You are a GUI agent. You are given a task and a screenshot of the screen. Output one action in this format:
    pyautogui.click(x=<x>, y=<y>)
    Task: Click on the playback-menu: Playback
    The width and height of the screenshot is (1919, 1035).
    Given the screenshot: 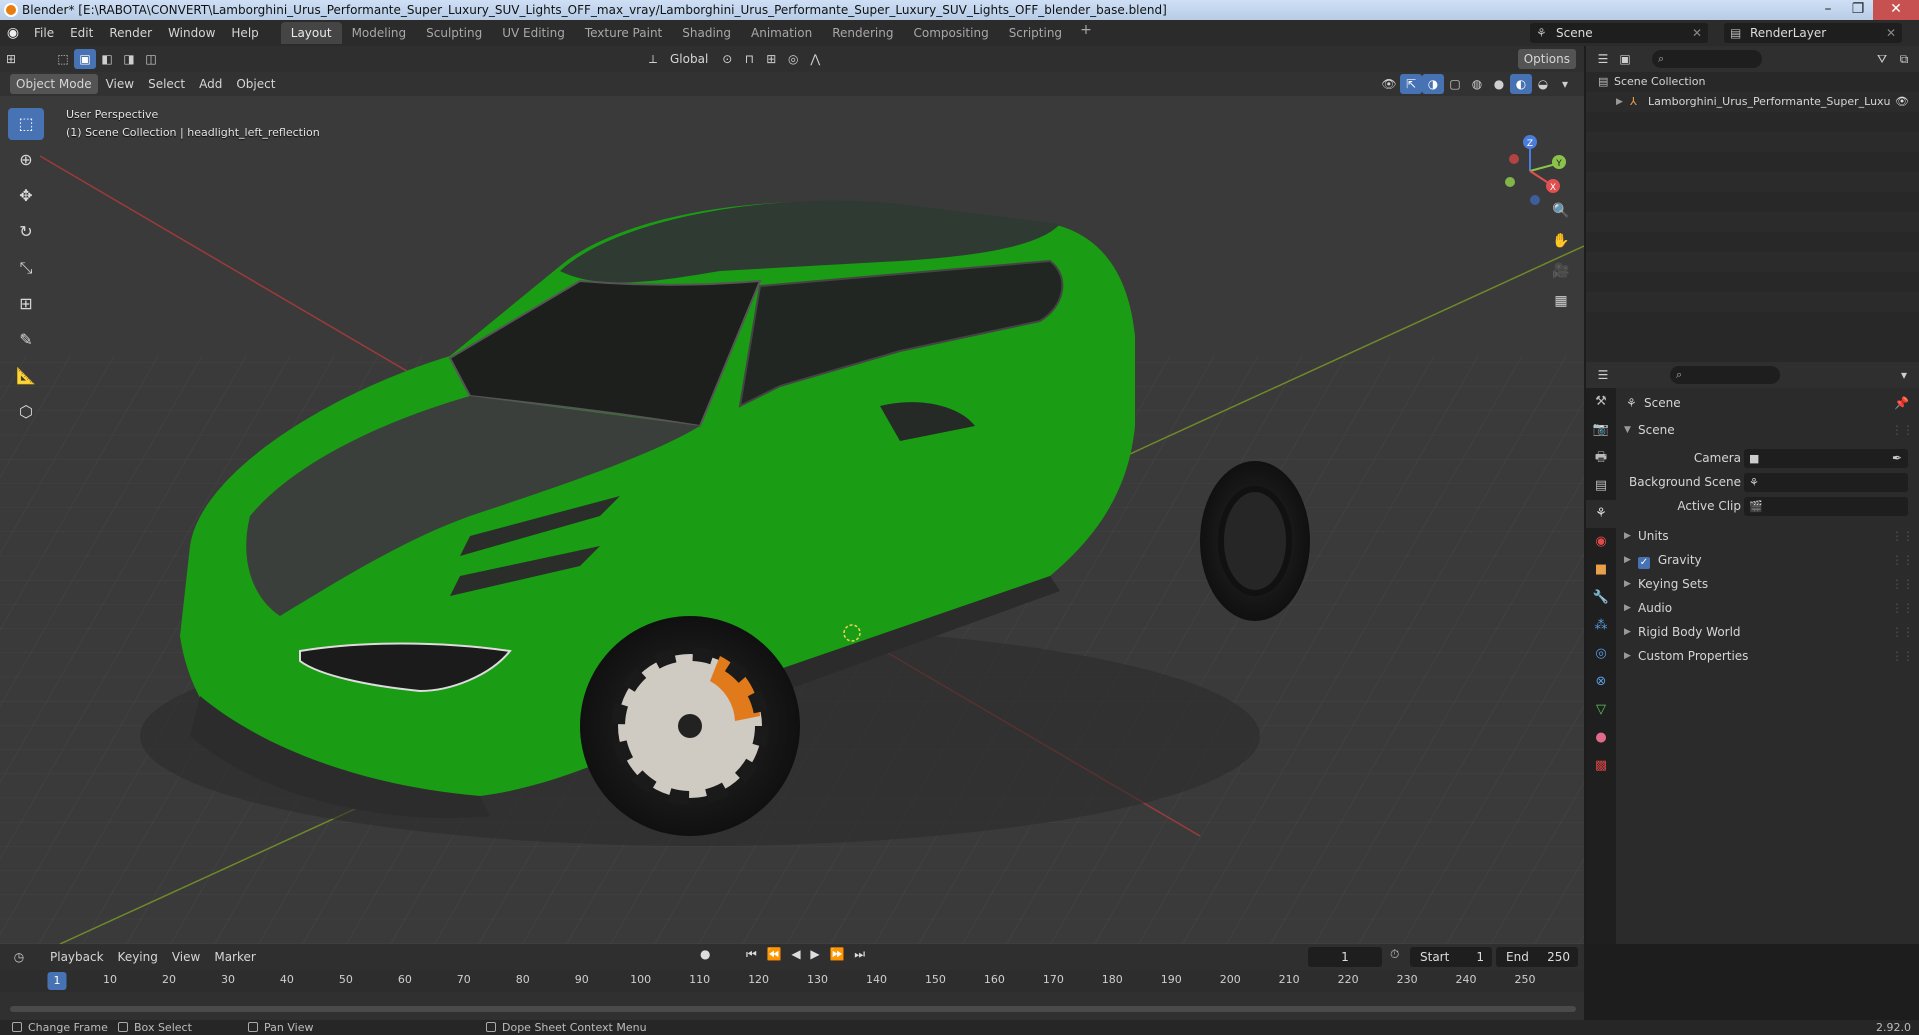 What is the action you would take?
    pyautogui.click(x=77, y=957)
    